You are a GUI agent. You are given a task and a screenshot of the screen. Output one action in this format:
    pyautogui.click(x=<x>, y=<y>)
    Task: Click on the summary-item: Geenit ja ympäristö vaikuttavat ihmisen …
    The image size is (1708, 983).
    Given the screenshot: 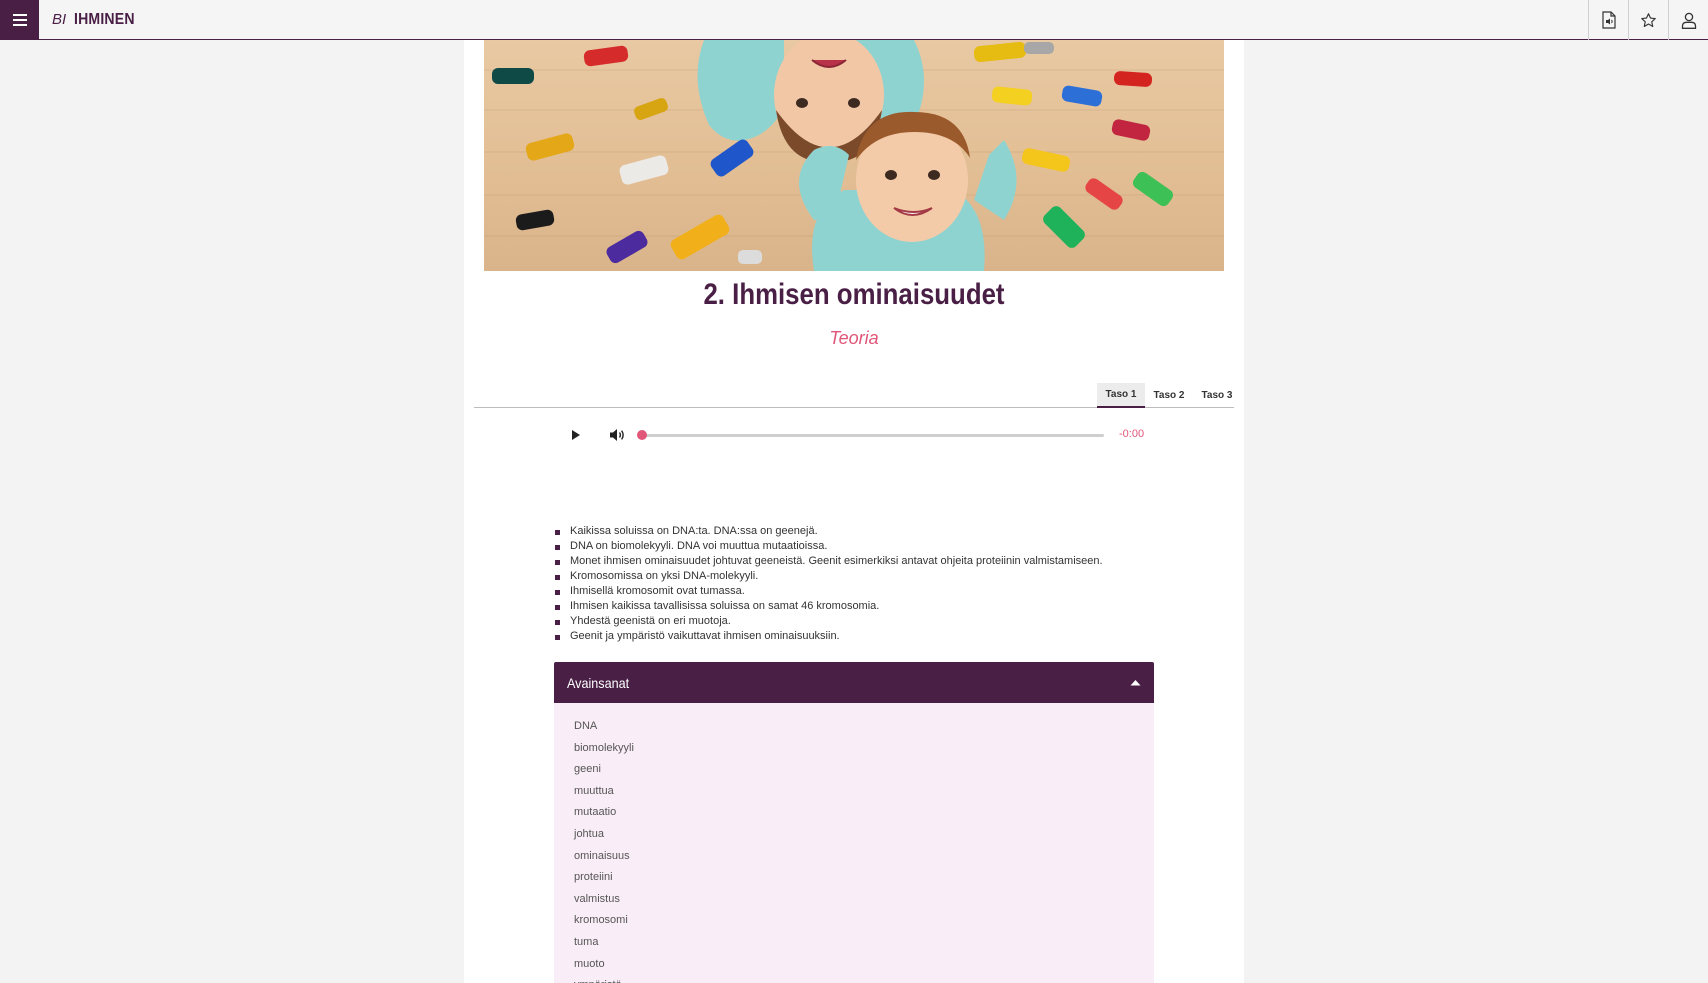 What is the action you would take?
    pyautogui.click(x=864, y=636)
    